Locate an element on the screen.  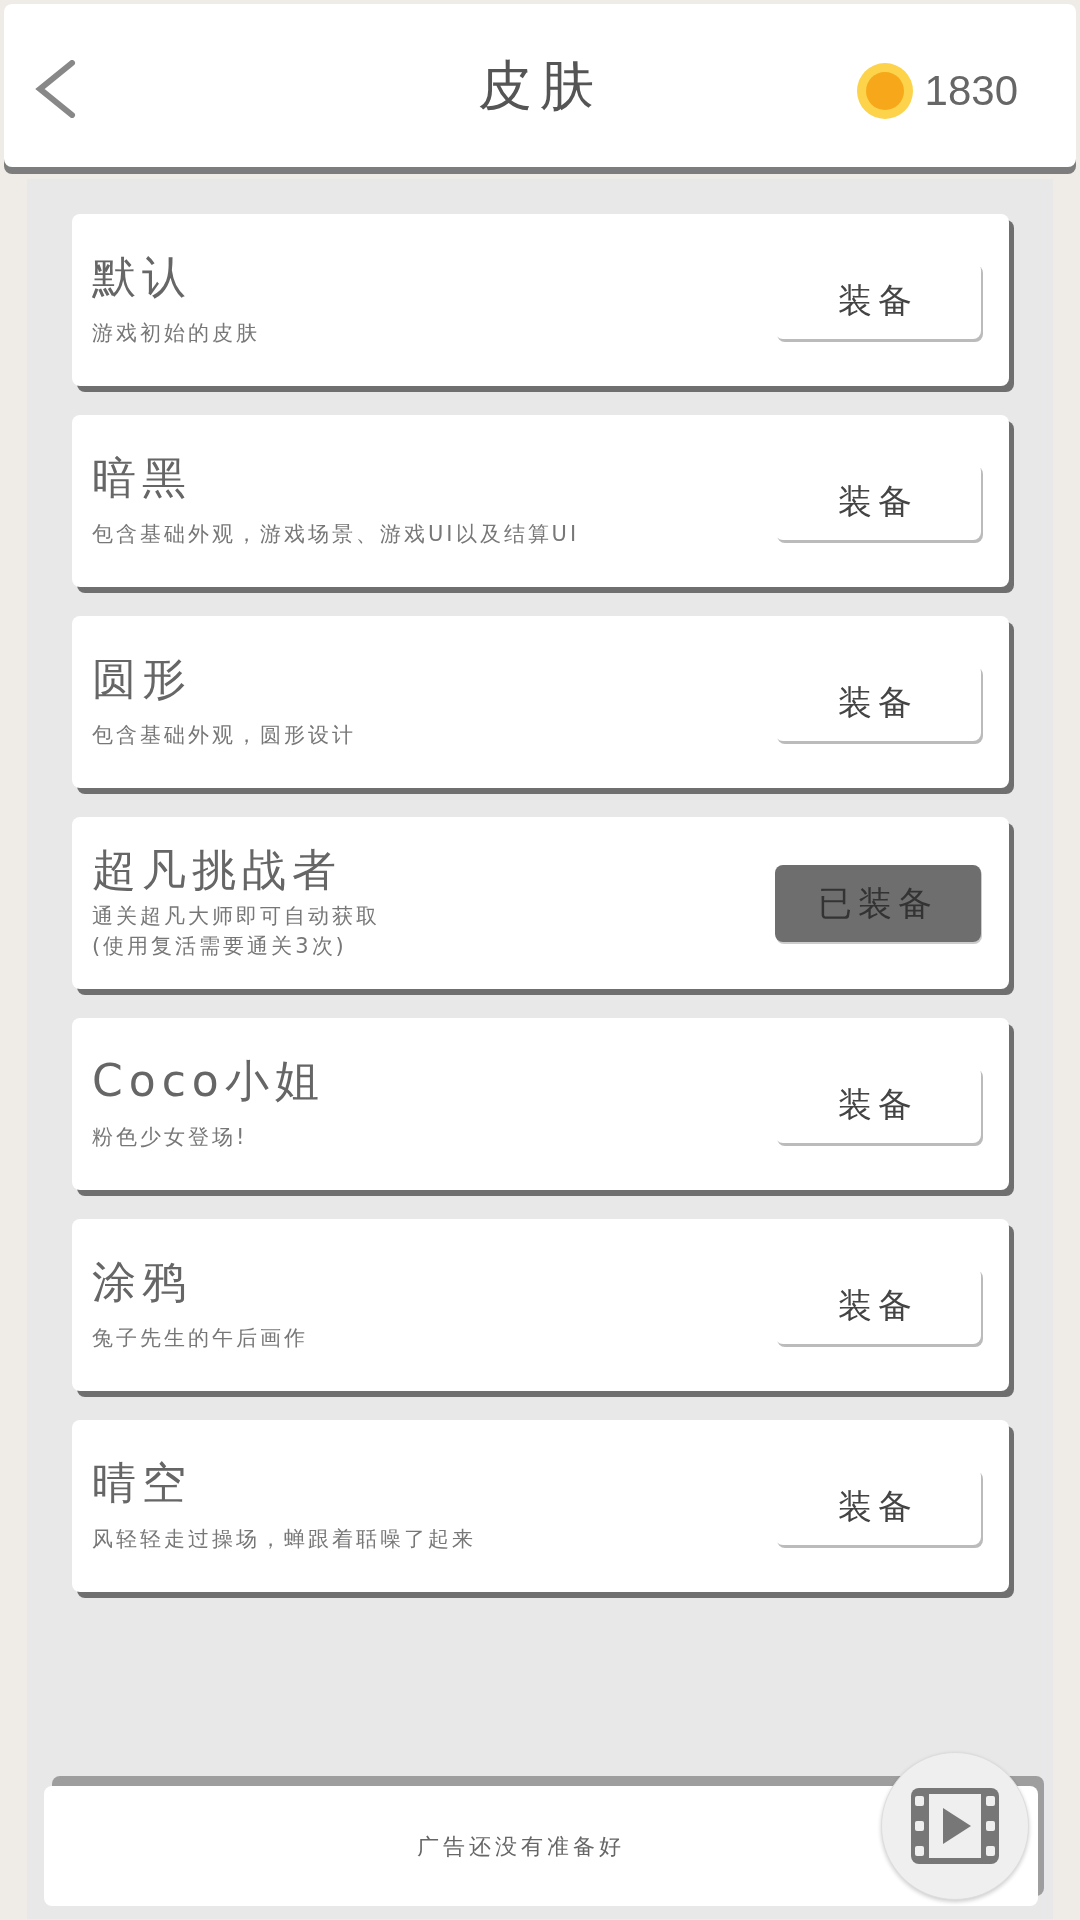
skin-description: 包含基础外观，圆形设计 is located at coordinates (224, 736).